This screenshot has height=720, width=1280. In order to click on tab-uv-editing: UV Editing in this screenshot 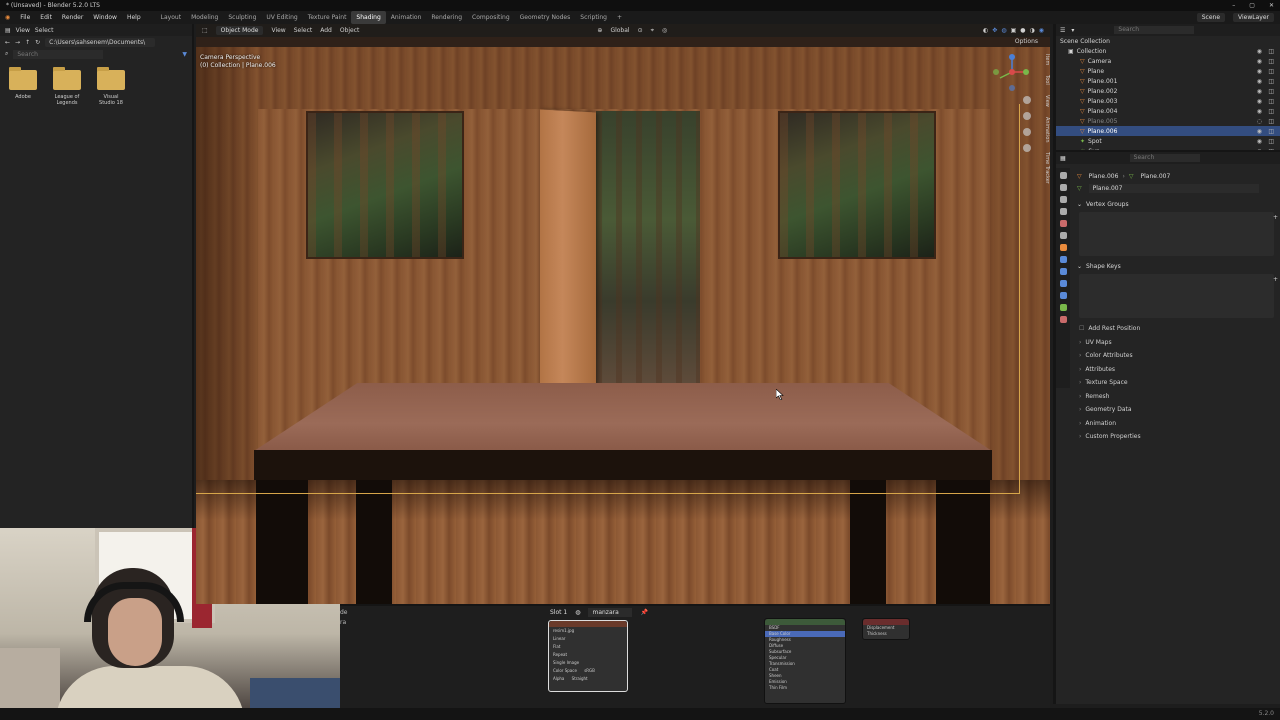, I will do `click(281, 17)`.